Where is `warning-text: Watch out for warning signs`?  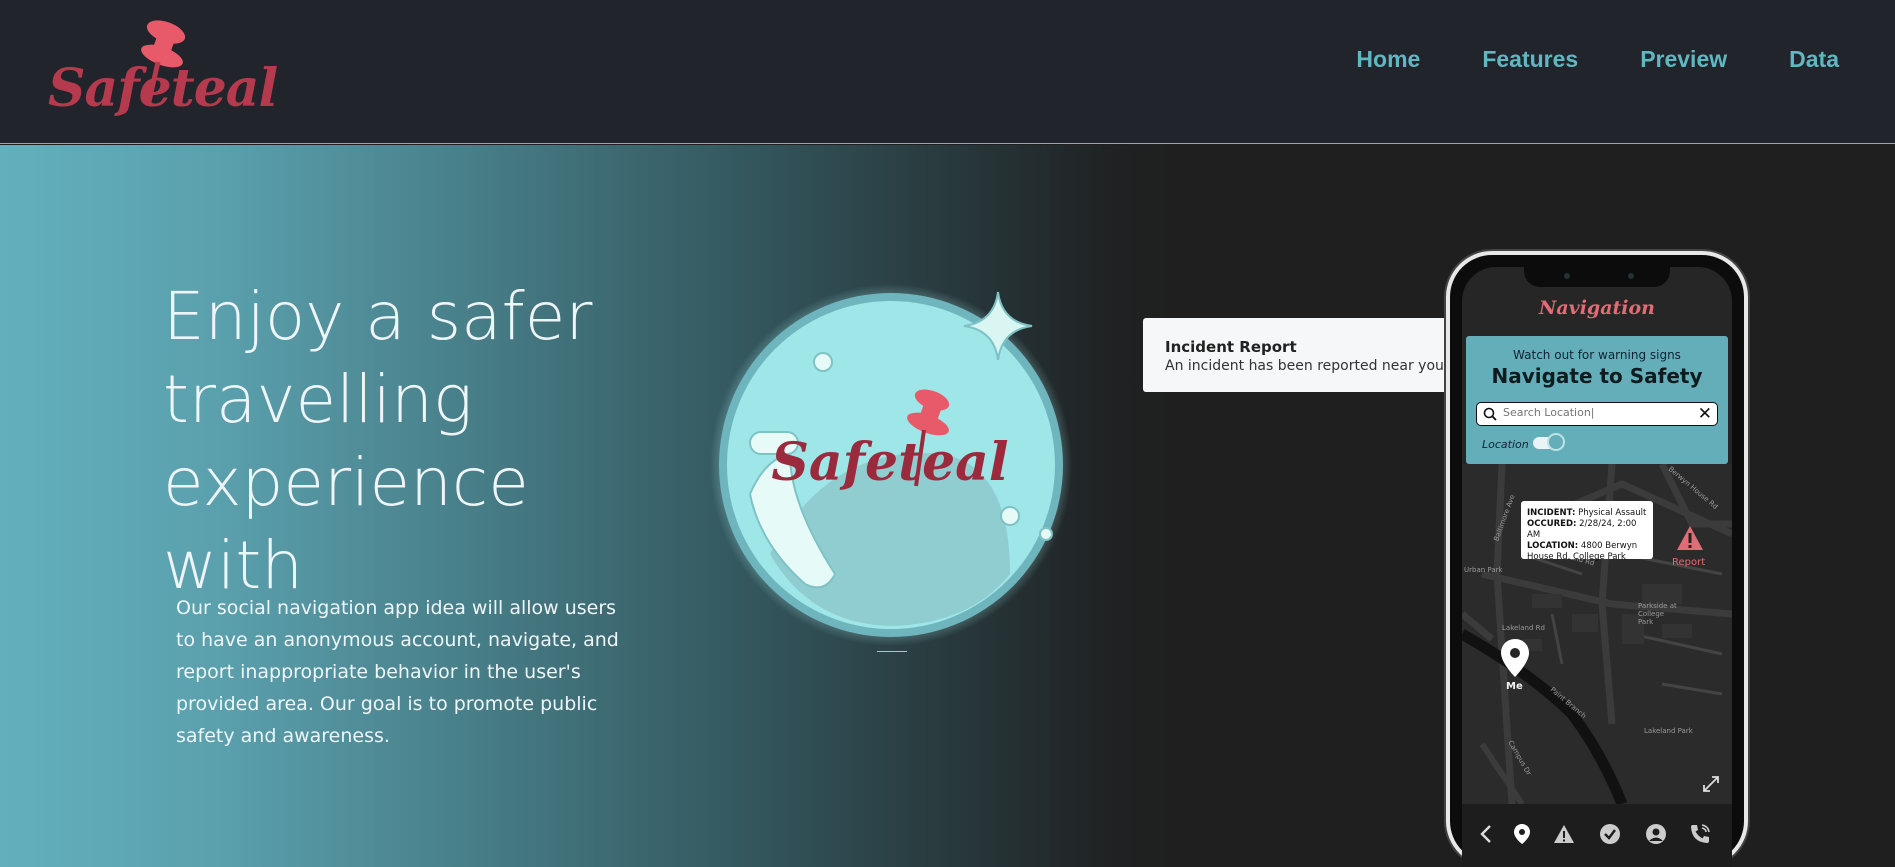 warning-text: Watch out for warning signs is located at coordinates (1597, 355).